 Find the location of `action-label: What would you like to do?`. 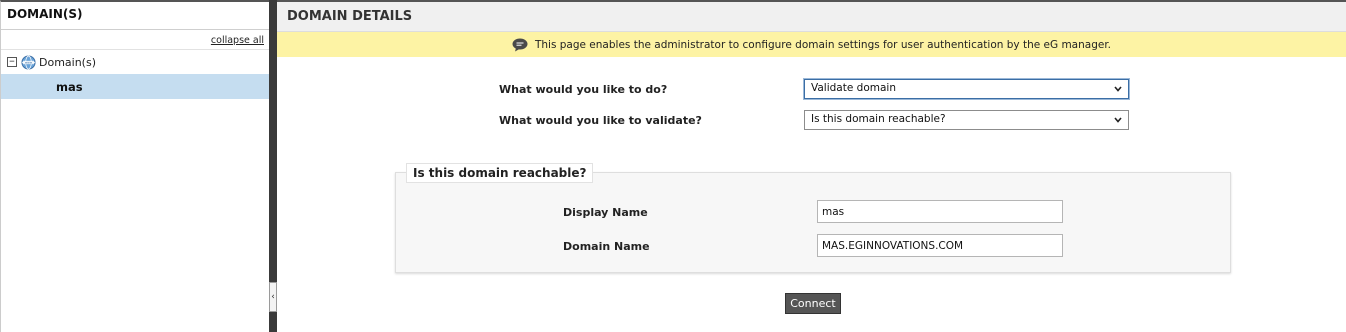

action-label: What would you like to do? is located at coordinates (583, 89).